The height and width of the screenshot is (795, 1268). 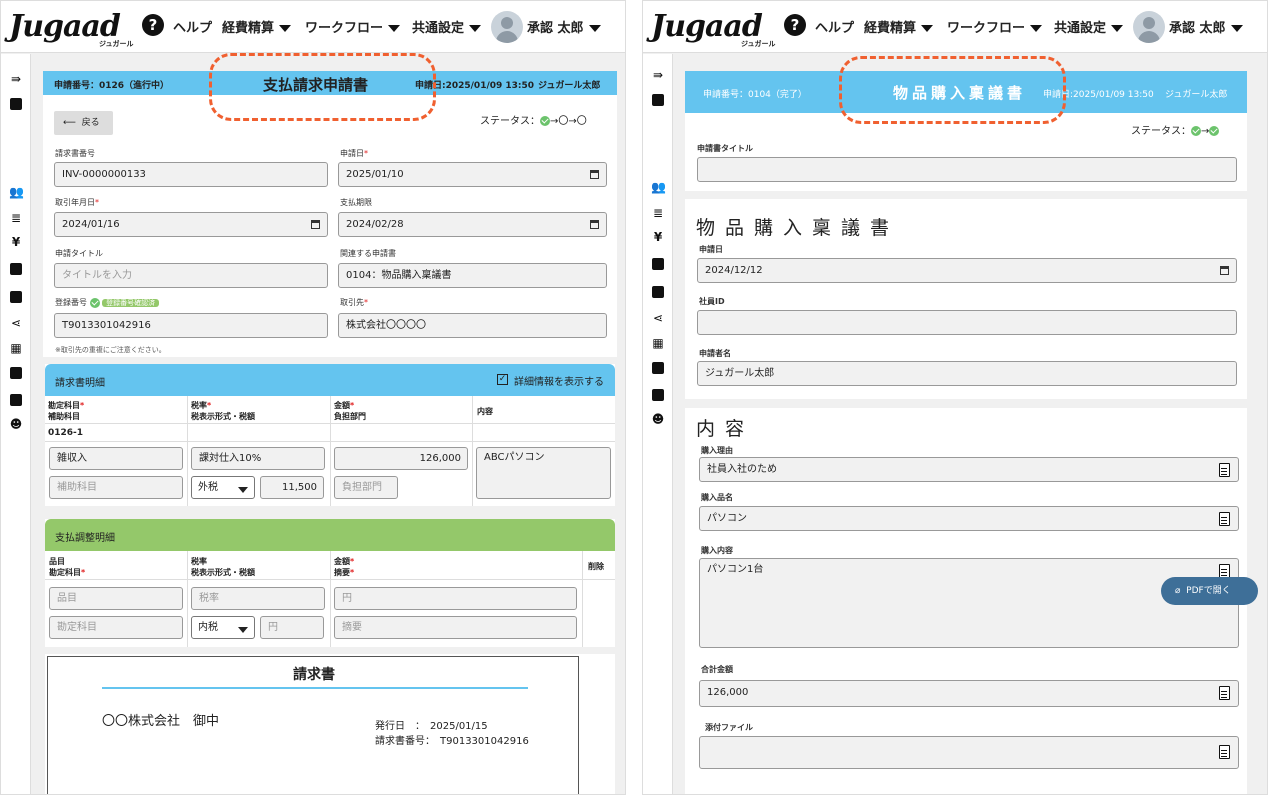 I want to click on required-mark: *, so click(x=366, y=302).